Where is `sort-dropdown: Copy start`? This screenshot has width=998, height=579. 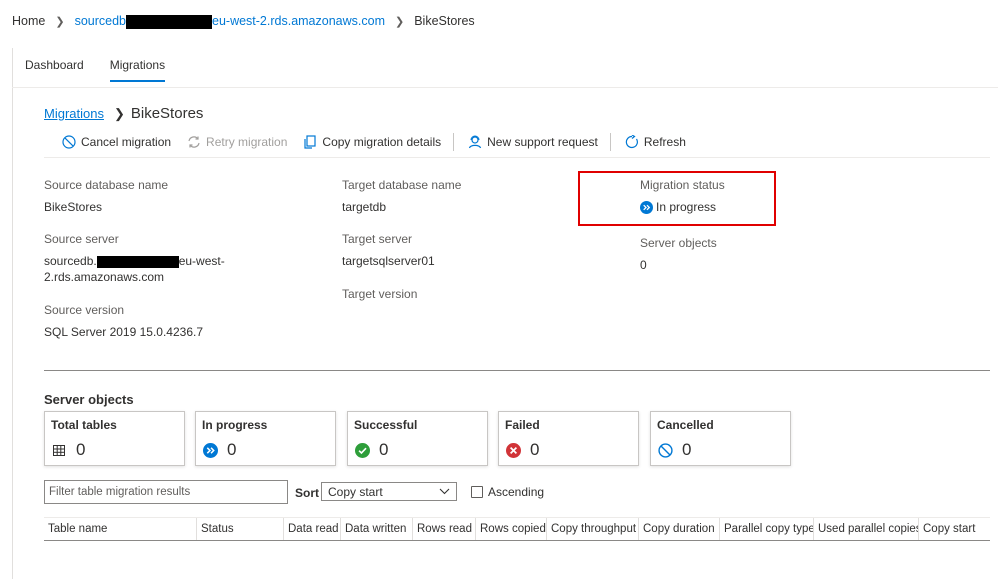 sort-dropdown: Copy start is located at coordinates (389, 491).